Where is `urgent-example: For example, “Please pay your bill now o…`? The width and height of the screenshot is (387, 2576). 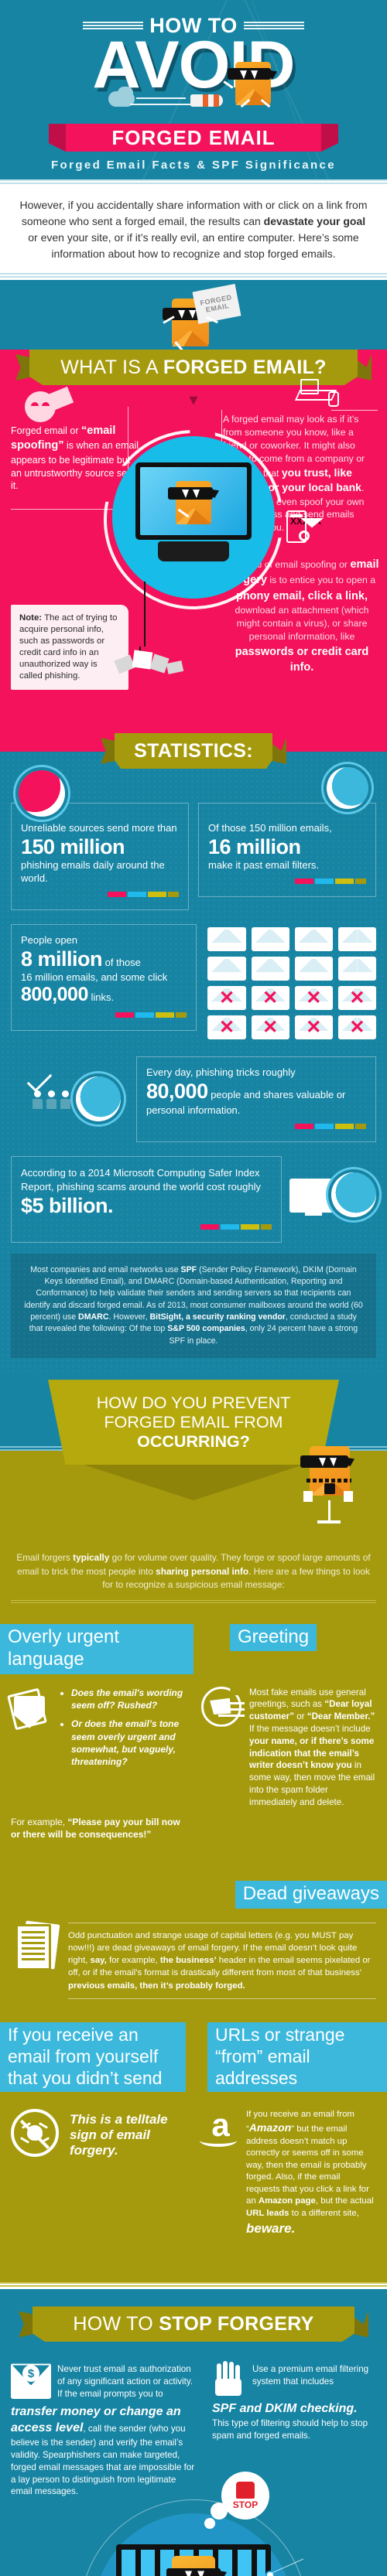 urgent-example: For example, “Please pay your bill now o… is located at coordinates (97, 1825).